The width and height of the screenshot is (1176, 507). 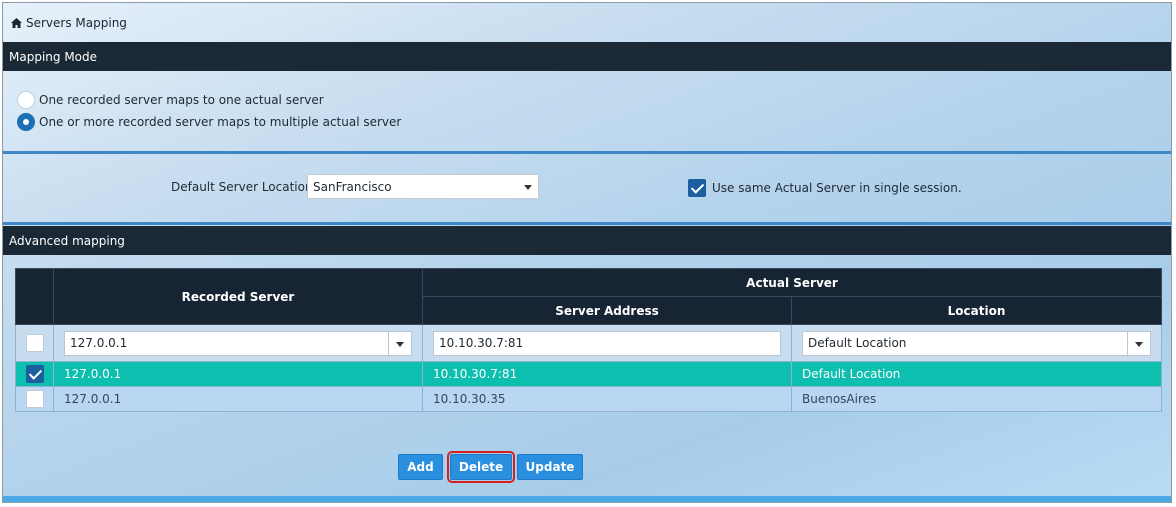 I want to click on recorded-server-select: 127.0.0.1, so click(x=238, y=343).